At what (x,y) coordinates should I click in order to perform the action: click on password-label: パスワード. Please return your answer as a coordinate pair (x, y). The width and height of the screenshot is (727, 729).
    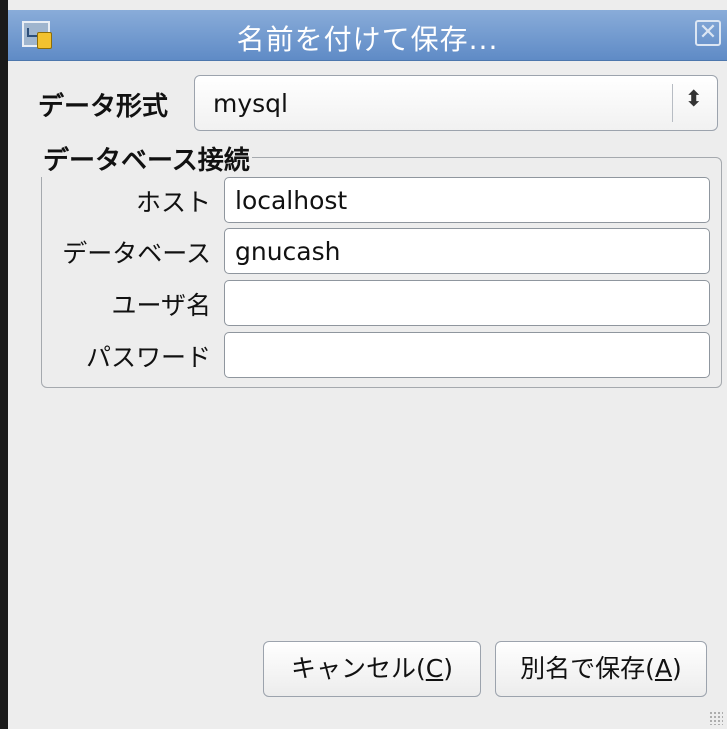
    Looking at the image, I should click on (148, 357).